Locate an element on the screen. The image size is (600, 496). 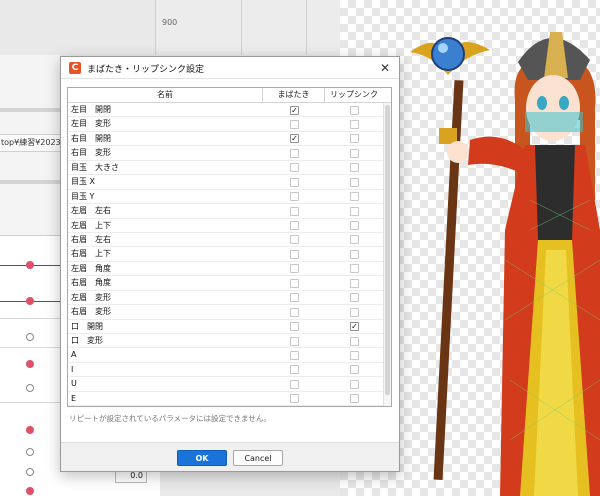
right-eye is located at coordinates (564, 103).